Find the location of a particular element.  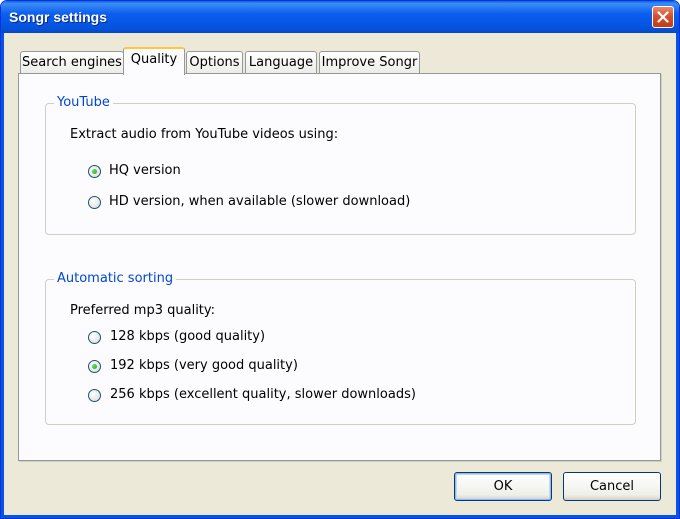

hd-version-radio is located at coordinates (94, 202).